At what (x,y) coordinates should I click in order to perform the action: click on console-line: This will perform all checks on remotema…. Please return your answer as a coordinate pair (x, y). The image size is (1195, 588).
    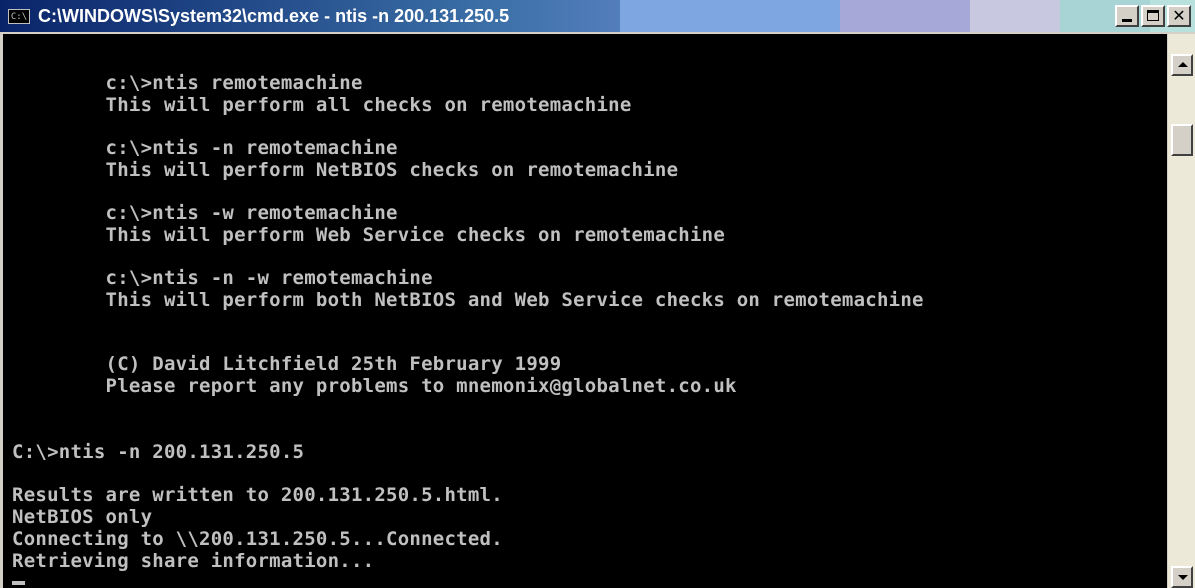
    Looking at the image, I should click on (322, 105).